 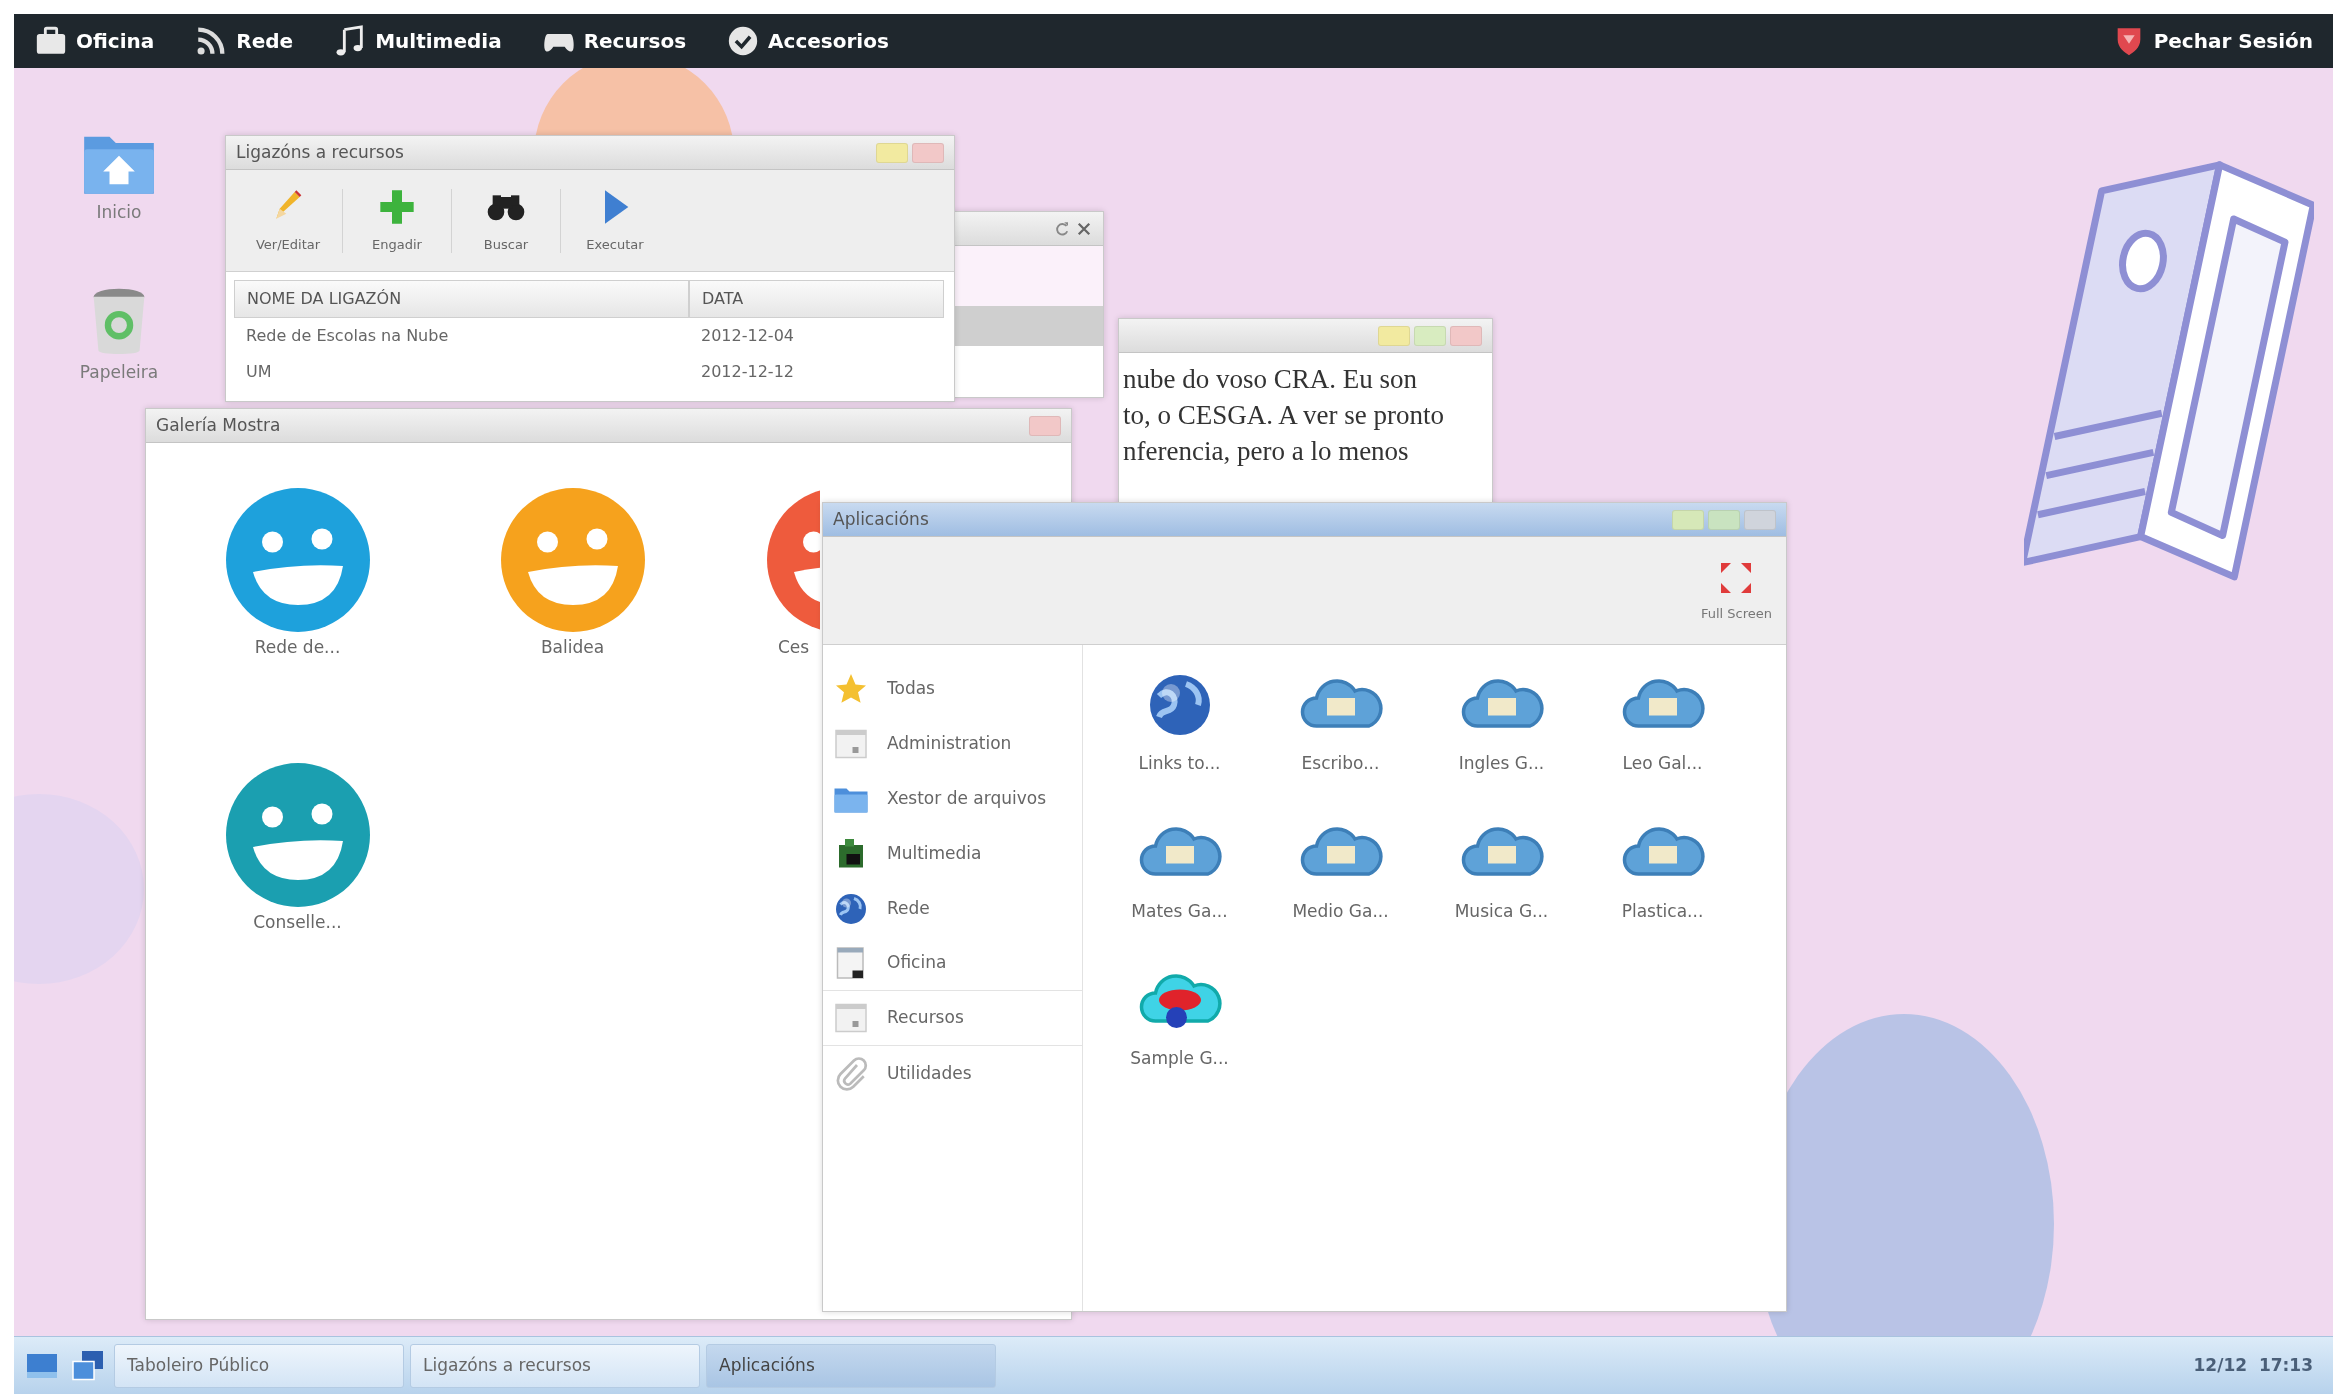 What do you see at coordinates (807, 41) in the screenshot?
I see `menu-item: Accesorios` at bounding box center [807, 41].